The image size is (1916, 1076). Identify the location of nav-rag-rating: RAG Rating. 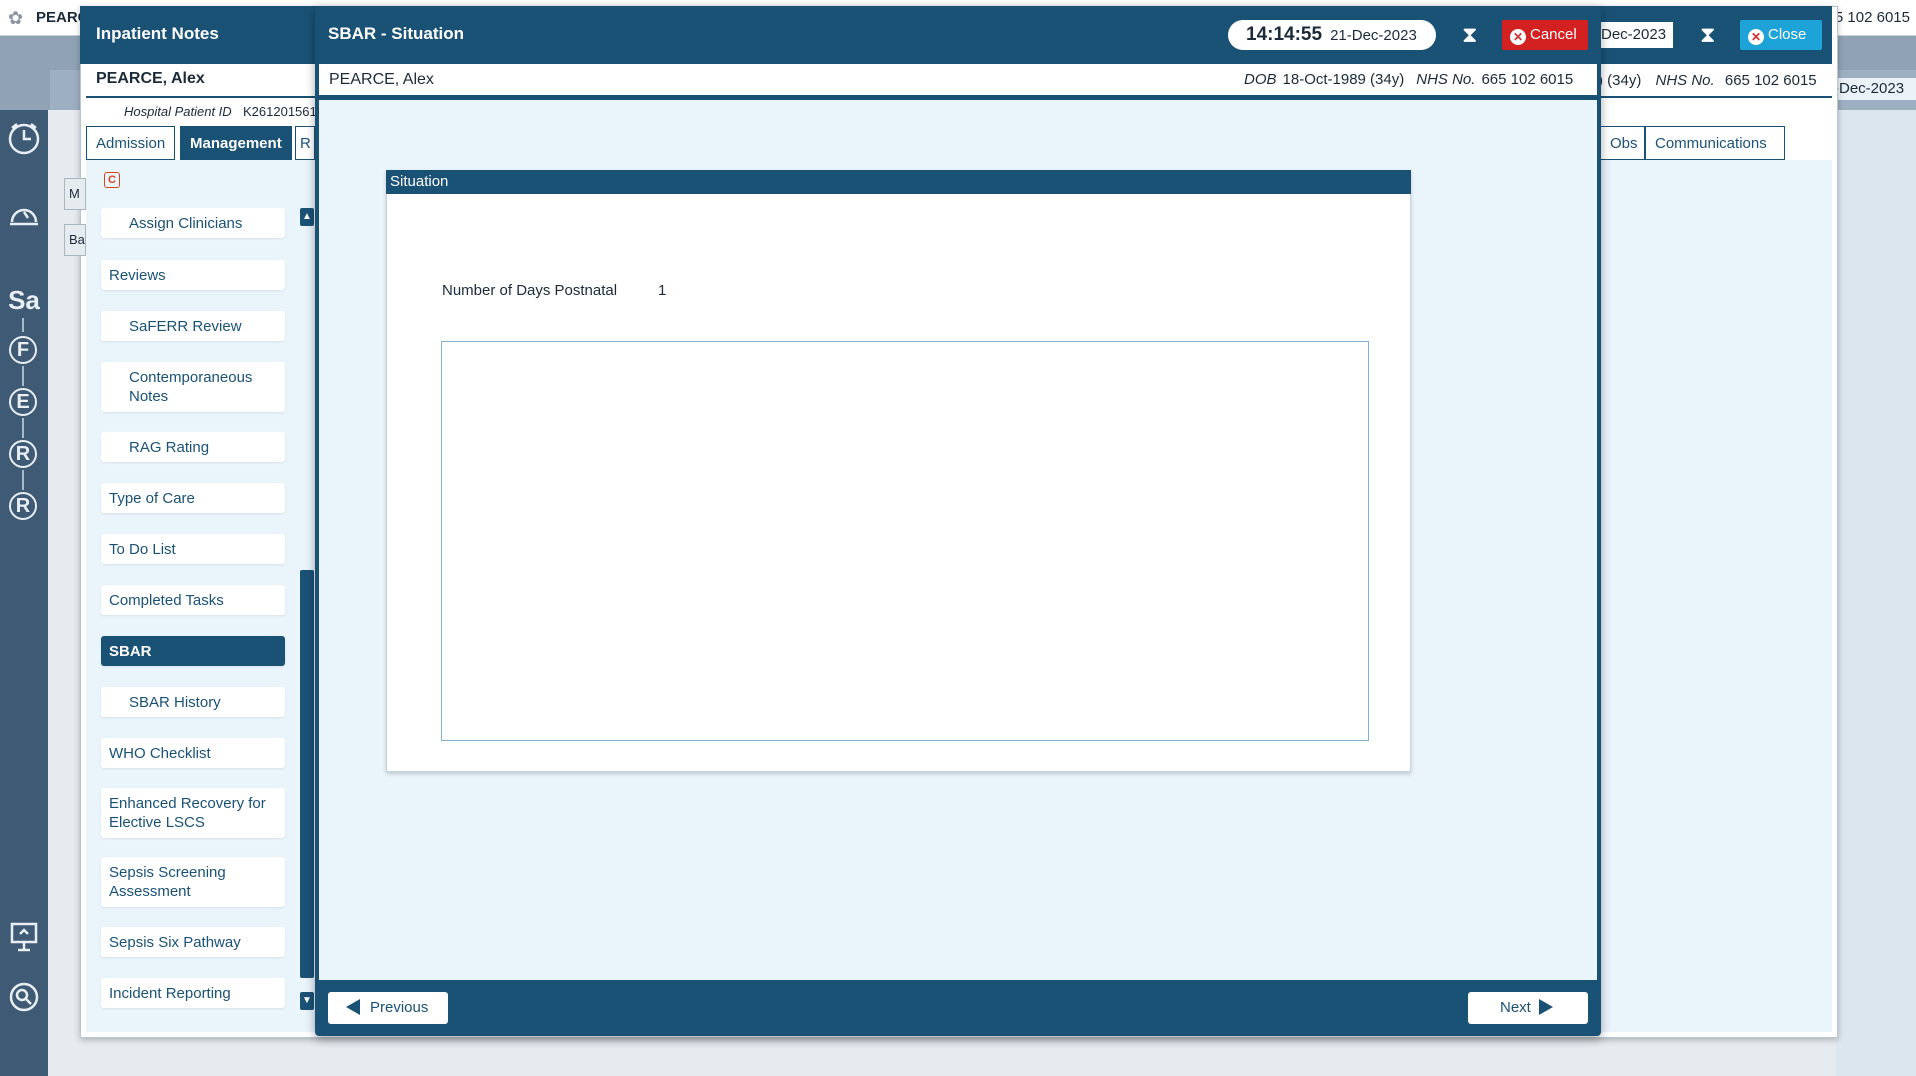
(193, 447).